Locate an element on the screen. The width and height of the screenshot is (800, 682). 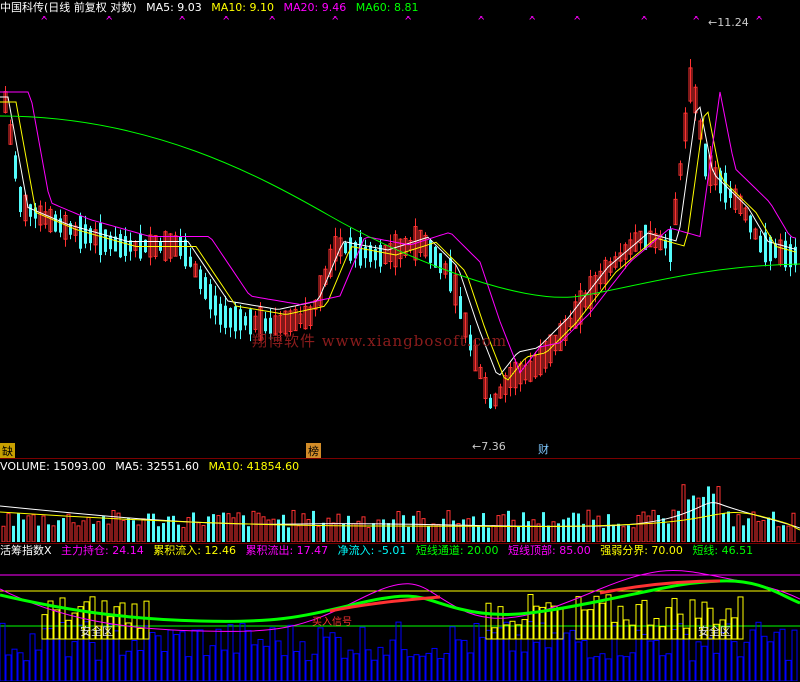
volume-chart is located at coordinates (400, 509).